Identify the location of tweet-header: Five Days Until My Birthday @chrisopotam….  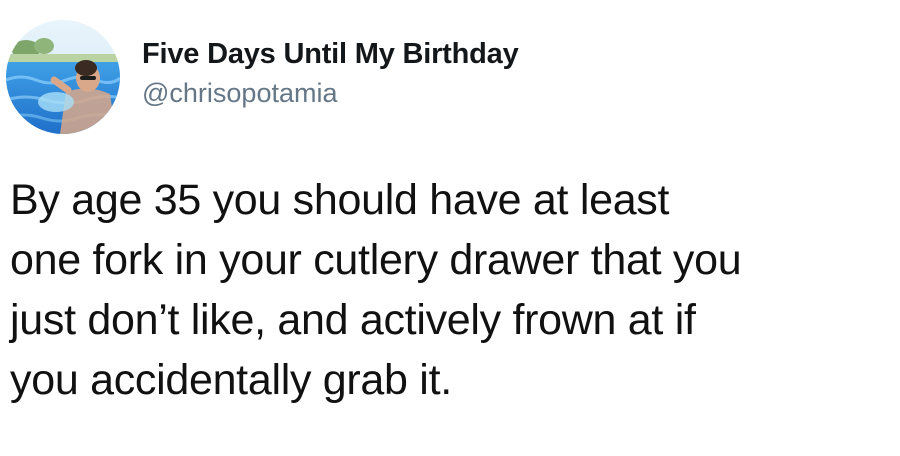
(262, 77).